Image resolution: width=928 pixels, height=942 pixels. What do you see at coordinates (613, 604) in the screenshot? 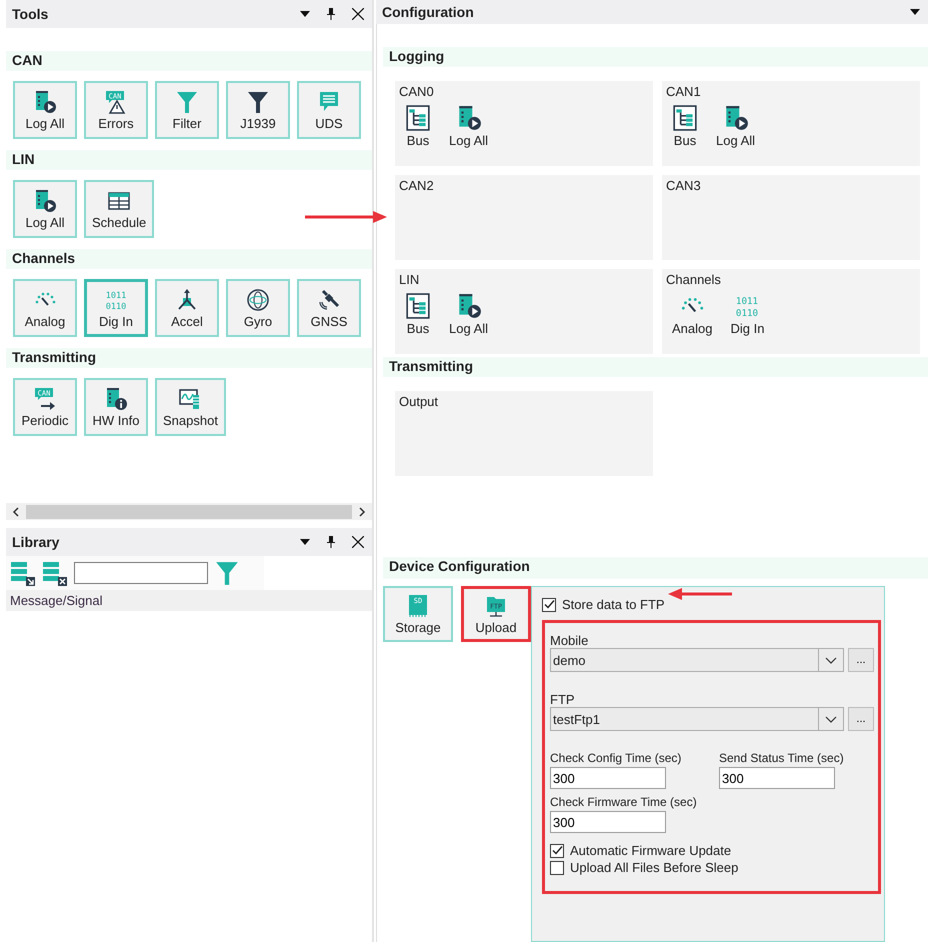
I see `checkbox-label: Store data to FTP` at bounding box center [613, 604].